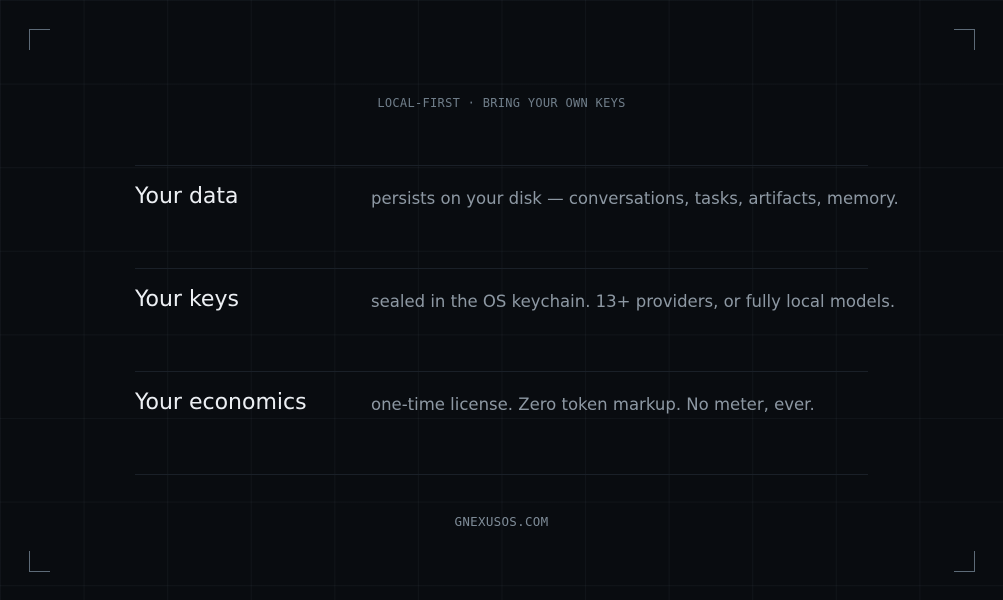  Describe the element at coordinates (39, 561) in the screenshot. I see `corner-bracket-bottom-left` at that location.